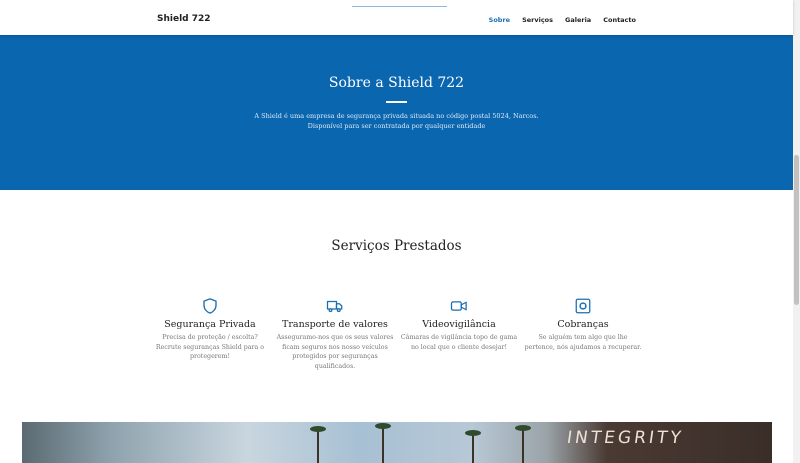 The width and height of the screenshot is (800, 463). Describe the element at coordinates (210, 306) in the screenshot. I see `shield-icon` at that location.